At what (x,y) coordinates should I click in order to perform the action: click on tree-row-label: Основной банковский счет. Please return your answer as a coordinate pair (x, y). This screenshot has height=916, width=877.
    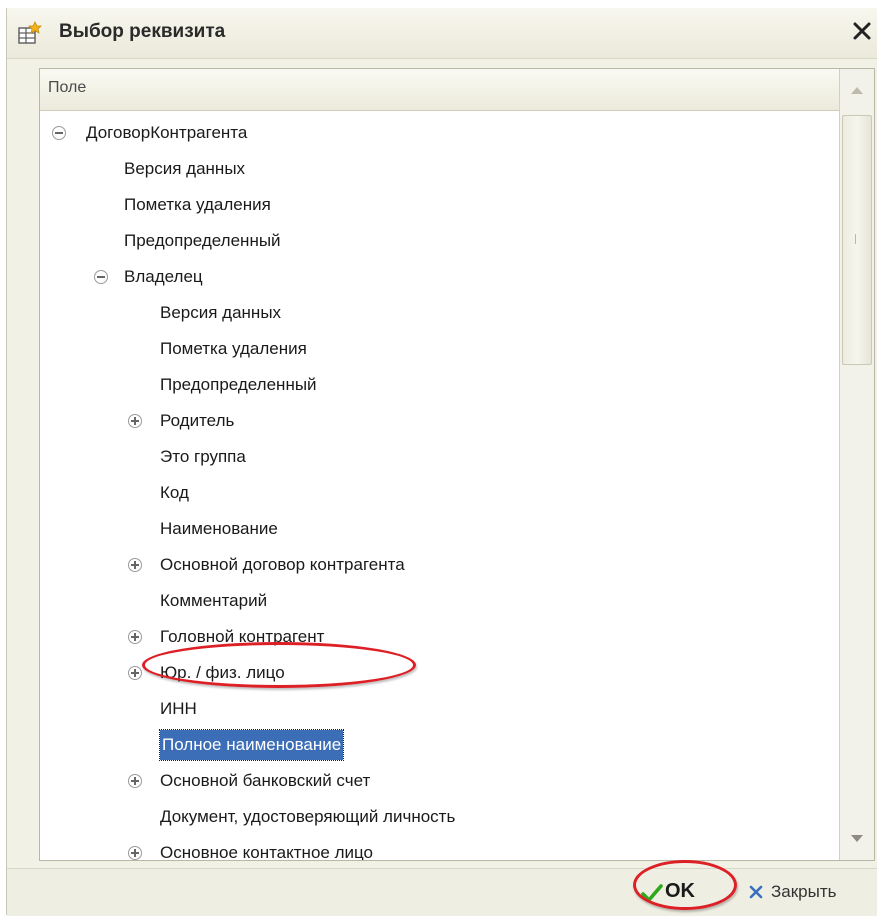
    Looking at the image, I should click on (265, 780).